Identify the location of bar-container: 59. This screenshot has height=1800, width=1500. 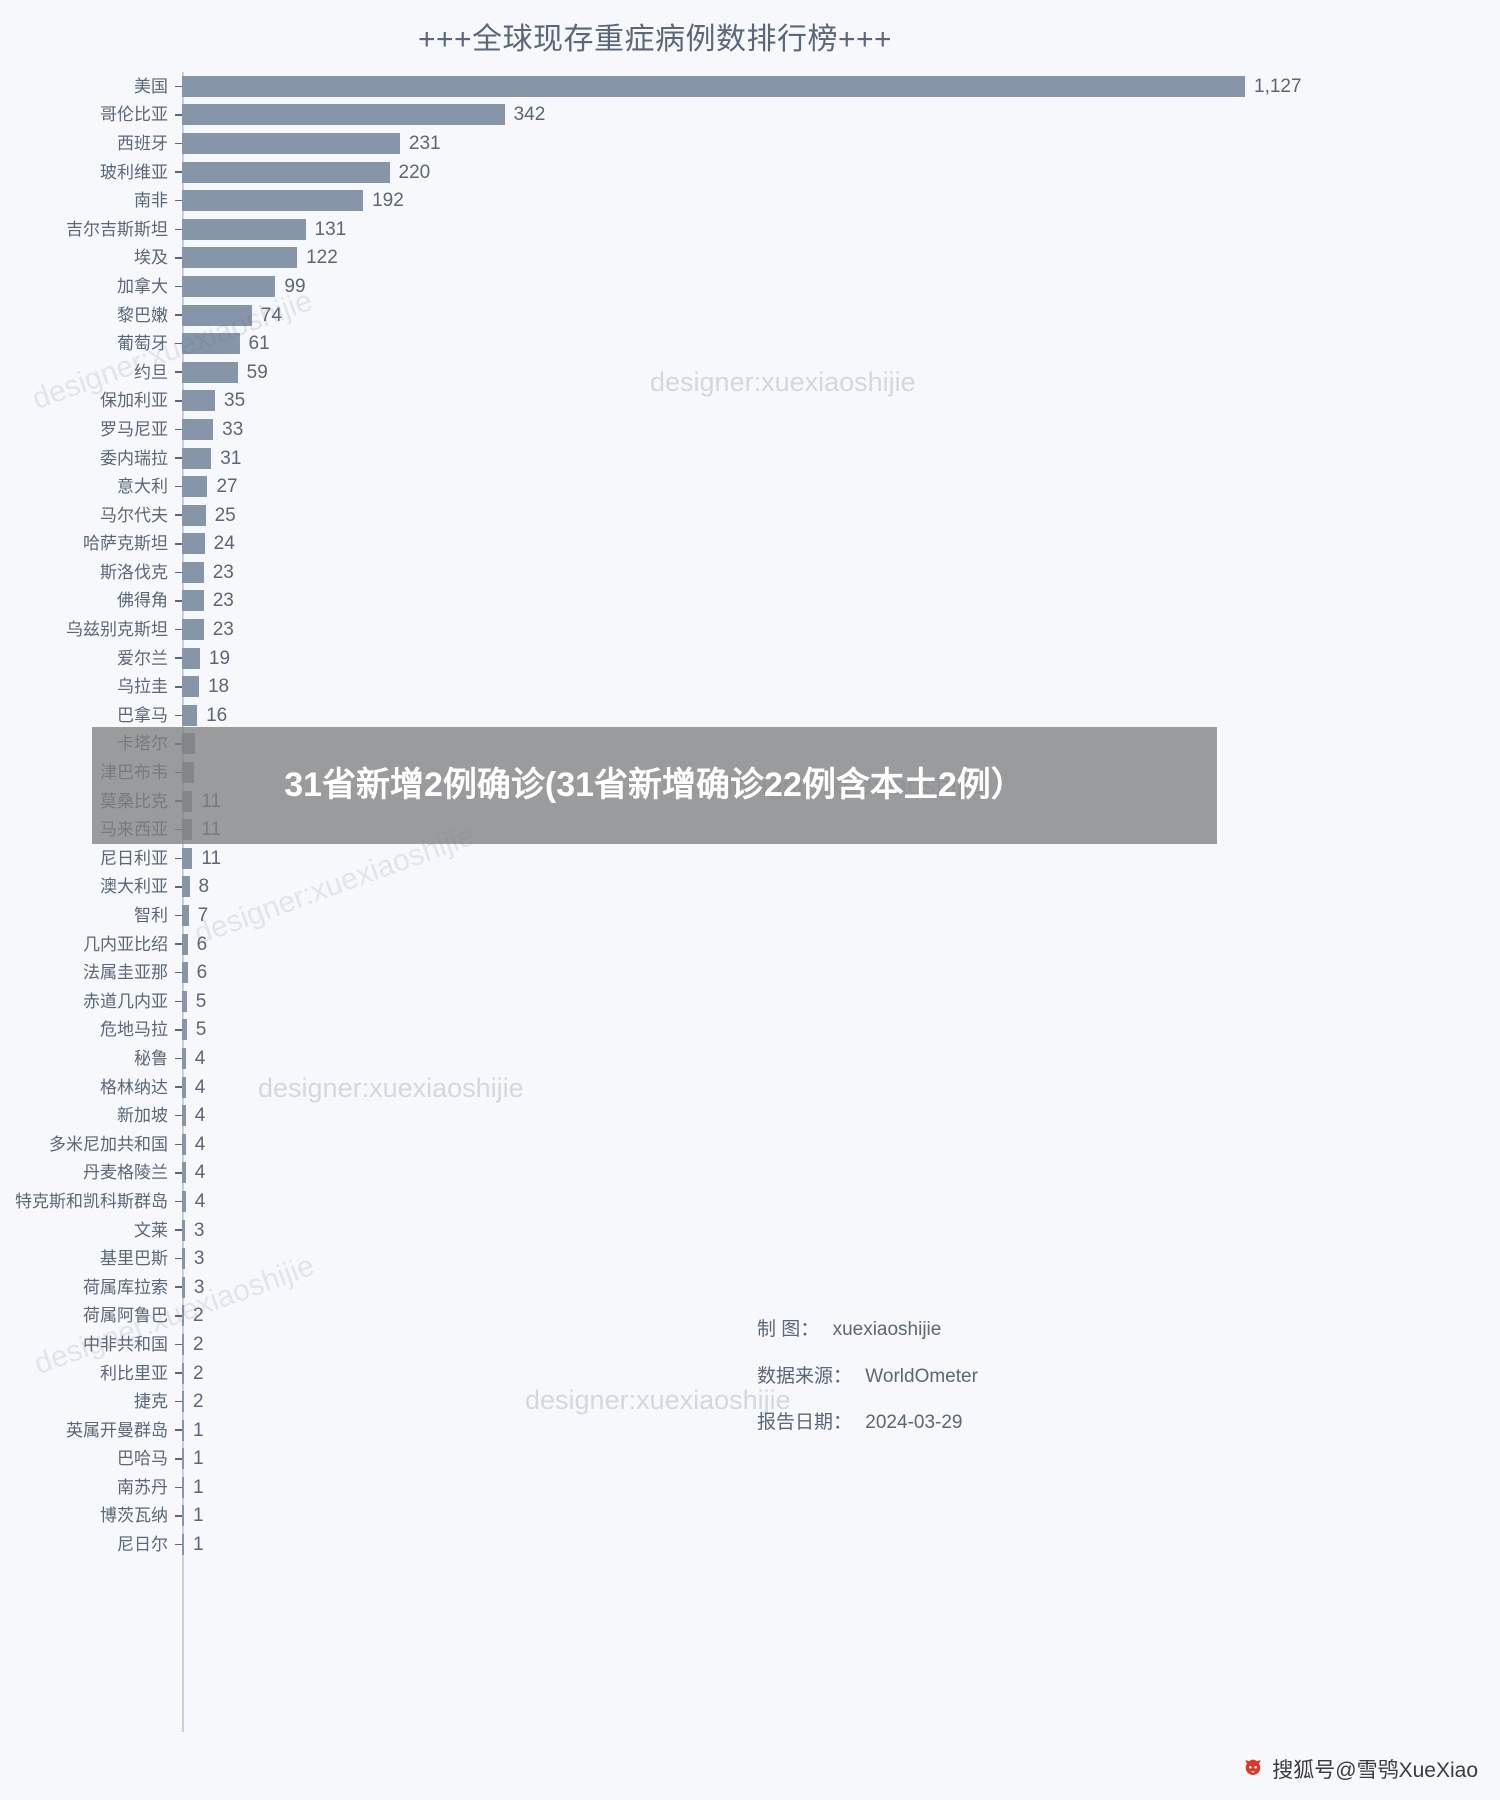
(841, 372).